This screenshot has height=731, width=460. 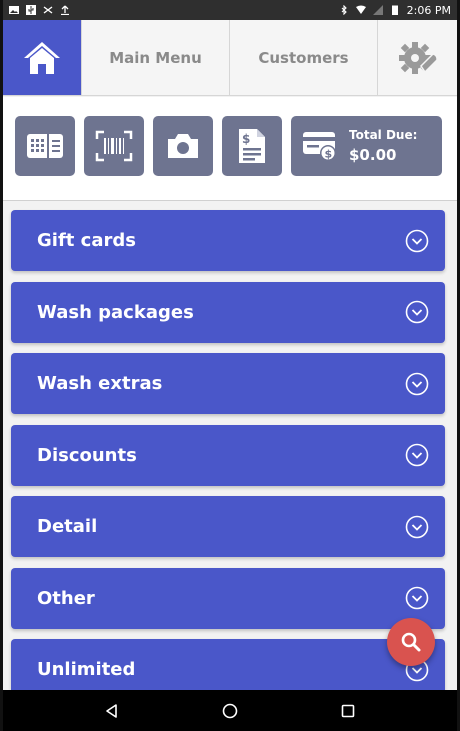 What do you see at coordinates (303, 57) in the screenshot?
I see `tab-customers: Customers` at bounding box center [303, 57].